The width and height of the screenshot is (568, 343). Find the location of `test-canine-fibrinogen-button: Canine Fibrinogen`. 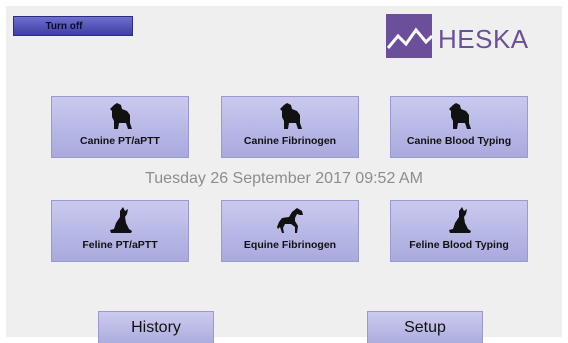

test-canine-fibrinogen-button: Canine Fibrinogen is located at coordinates (290, 127).